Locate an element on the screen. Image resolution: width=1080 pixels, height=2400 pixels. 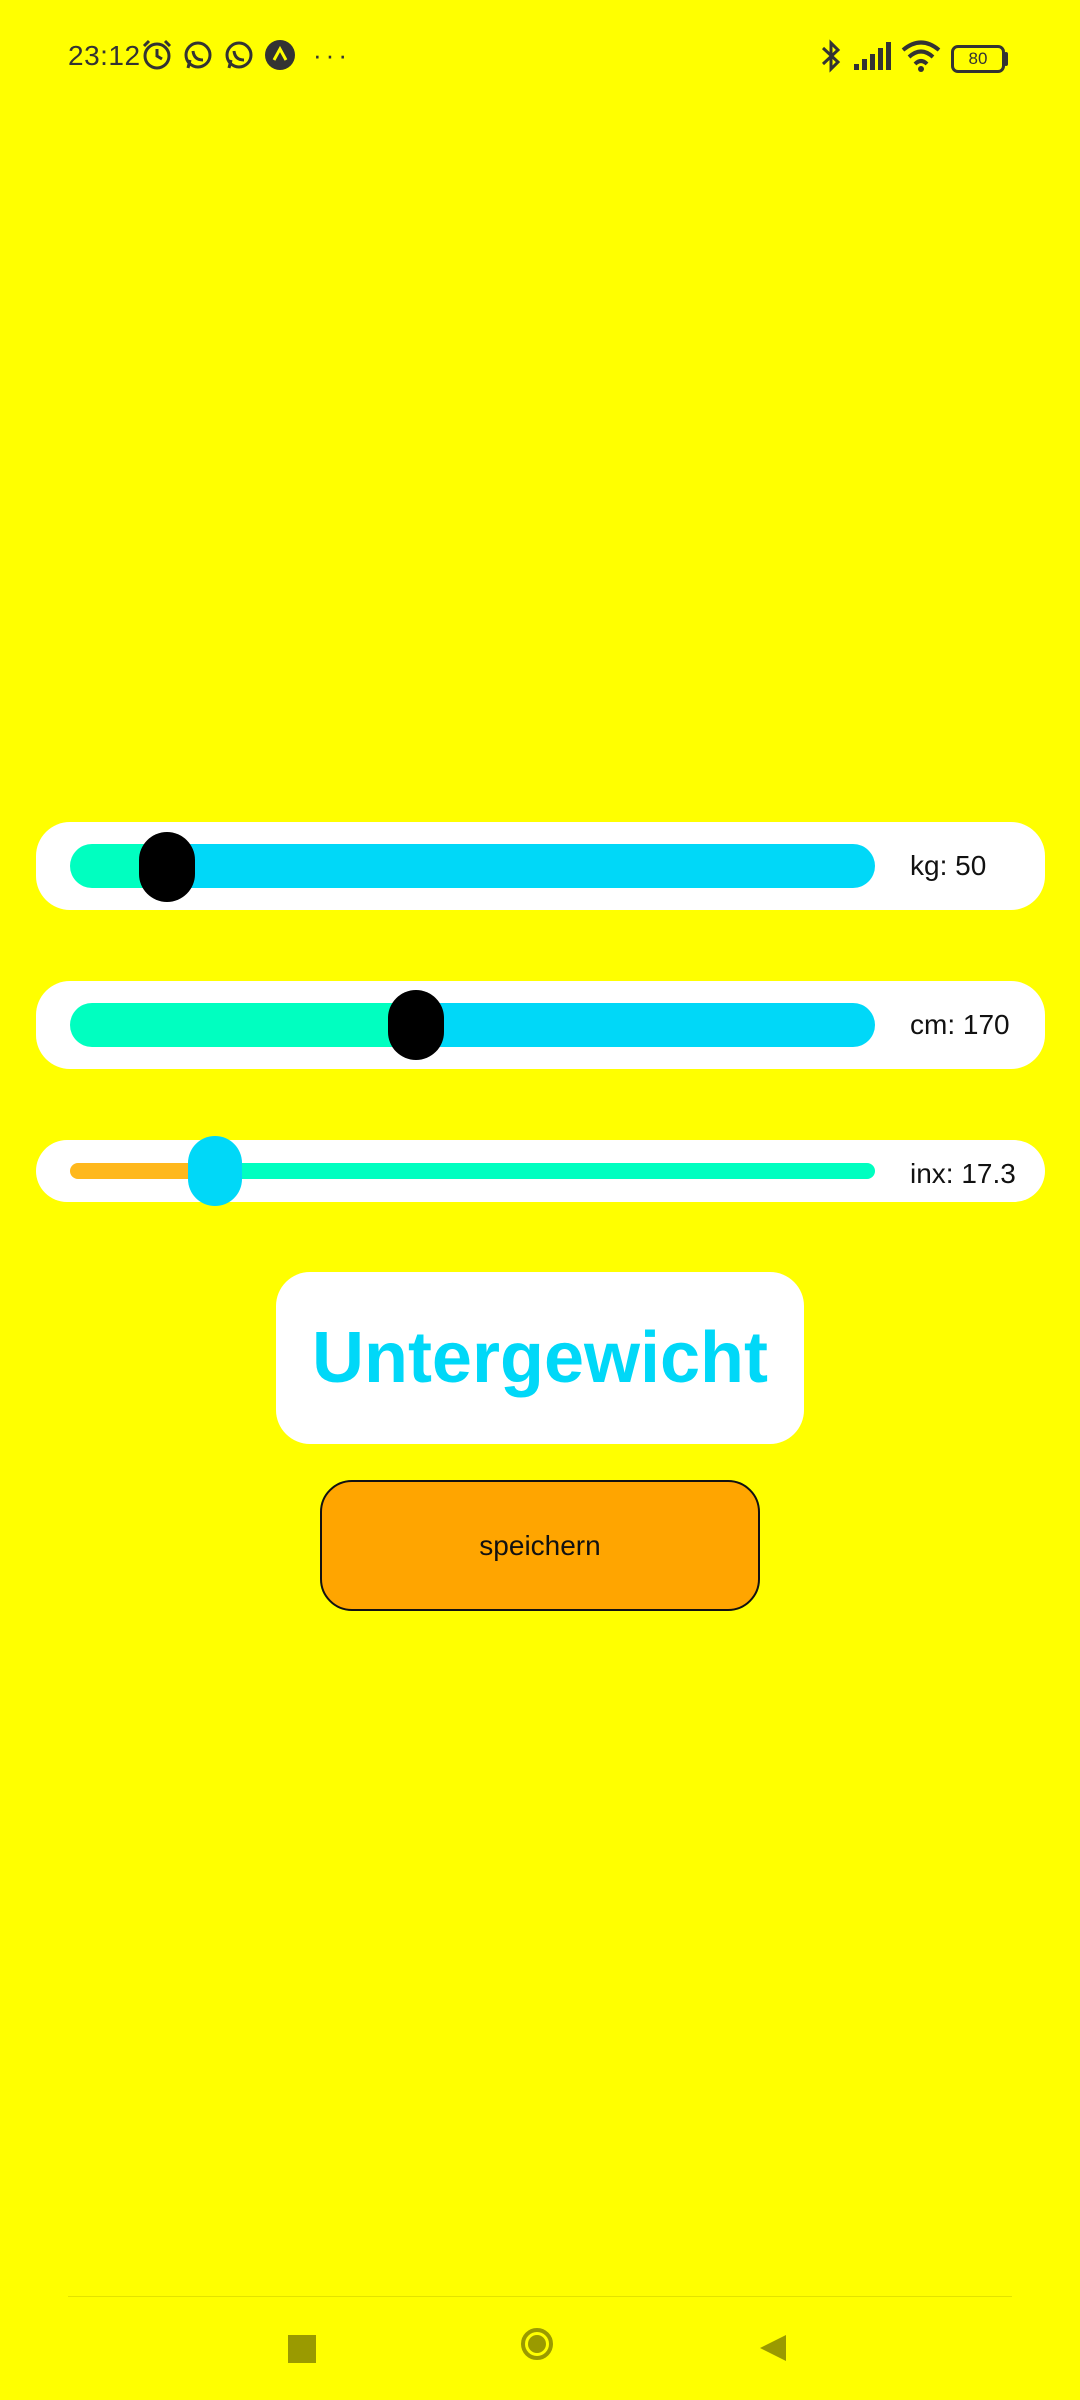
wifi-icon is located at coordinates (921, 56).